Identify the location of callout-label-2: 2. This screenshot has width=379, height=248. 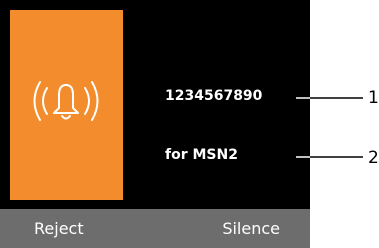
(373, 158).